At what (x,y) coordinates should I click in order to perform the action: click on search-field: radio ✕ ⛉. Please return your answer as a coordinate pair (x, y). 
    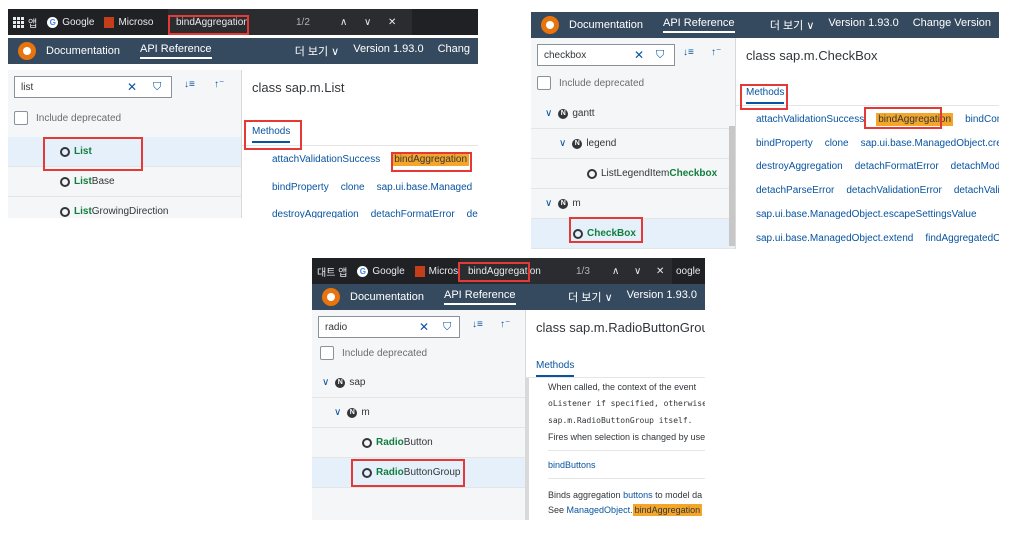
    Looking at the image, I should click on (389, 327).